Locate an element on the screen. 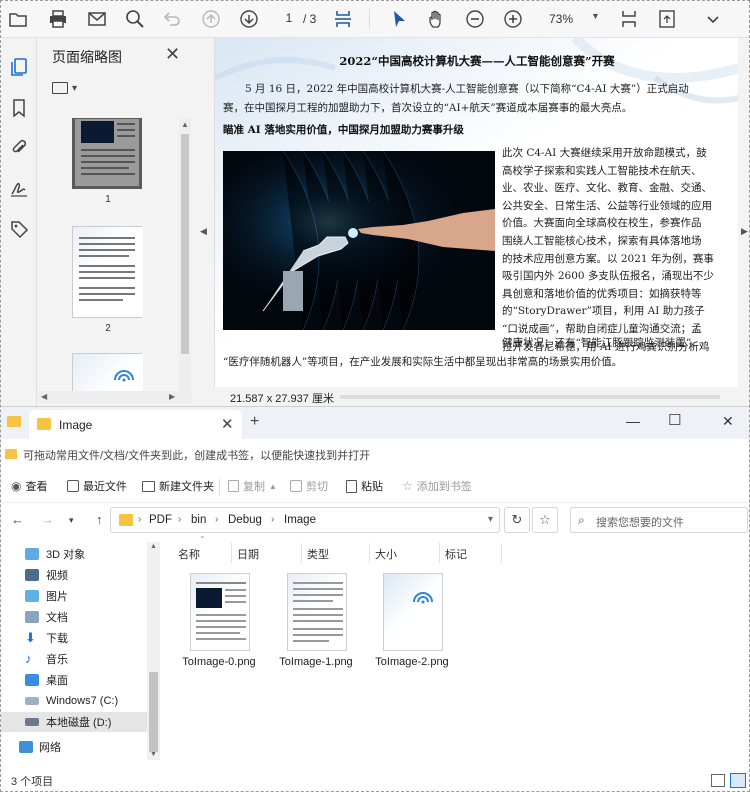 This screenshot has height=792, width=750. view-button: ◉ 查看 is located at coordinates (29, 486).